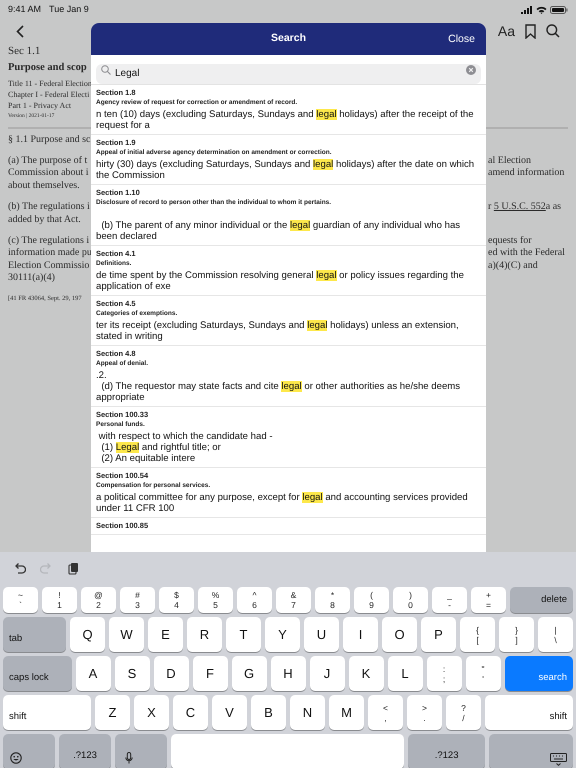 The height and width of the screenshot is (768, 576). Describe the element at coordinates (37, 673) in the screenshot. I see `key: caps lock` at that location.